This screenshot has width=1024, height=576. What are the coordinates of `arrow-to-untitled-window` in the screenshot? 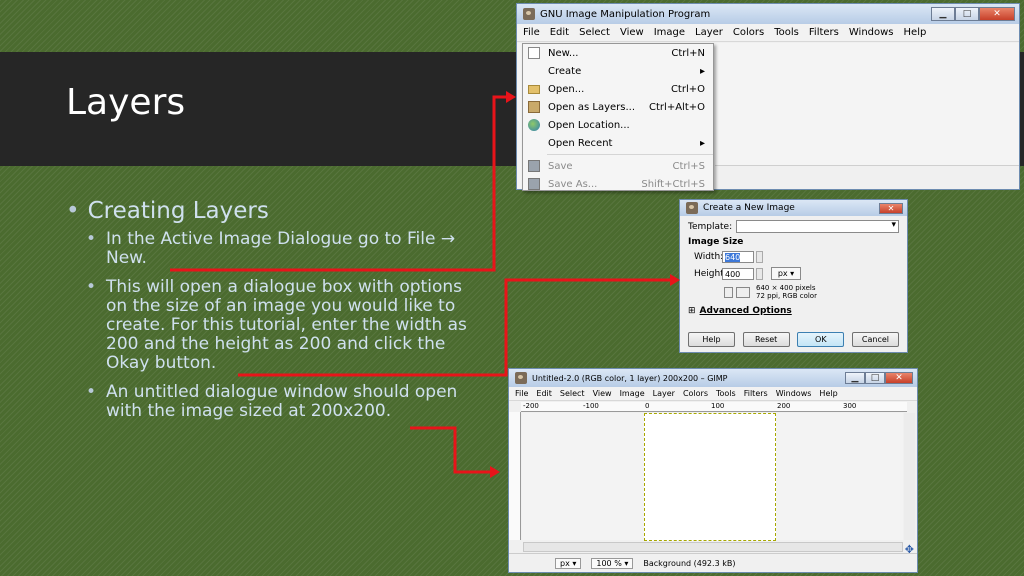 It's located at (451, 450).